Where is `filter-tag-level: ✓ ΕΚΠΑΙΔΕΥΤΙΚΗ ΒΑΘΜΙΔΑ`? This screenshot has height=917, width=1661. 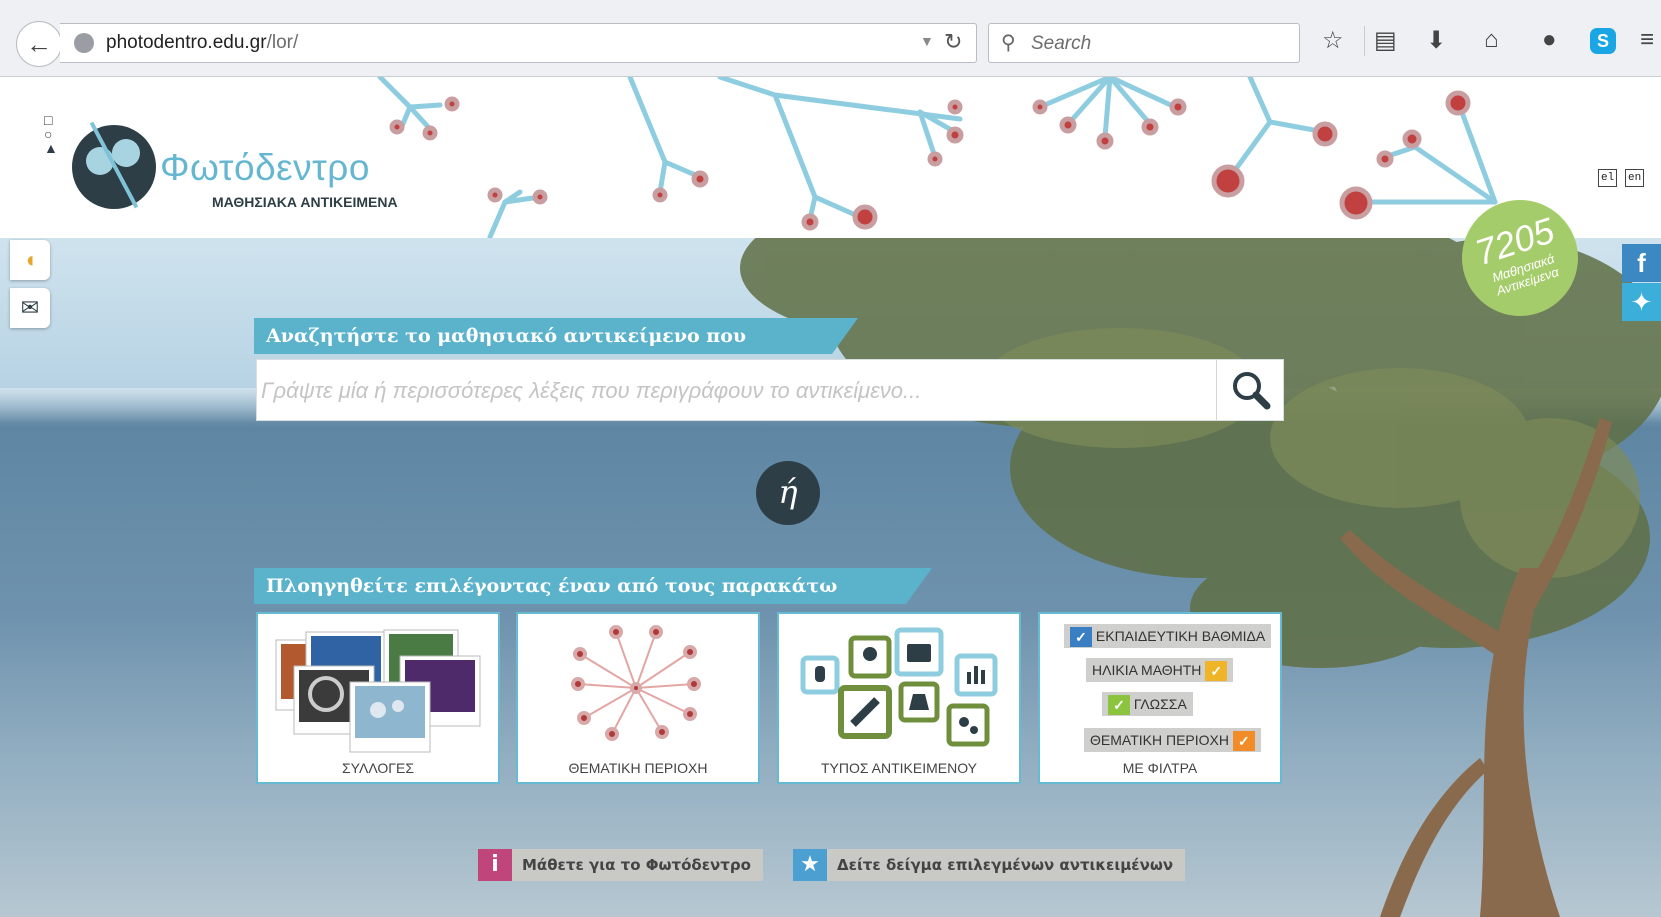 filter-tag-level: ✓ ΕΚΠΑΙΔΕΥΤΙΚΗ ΒΑΘΜΙΔΑ is located at coordinates (1168, 636).